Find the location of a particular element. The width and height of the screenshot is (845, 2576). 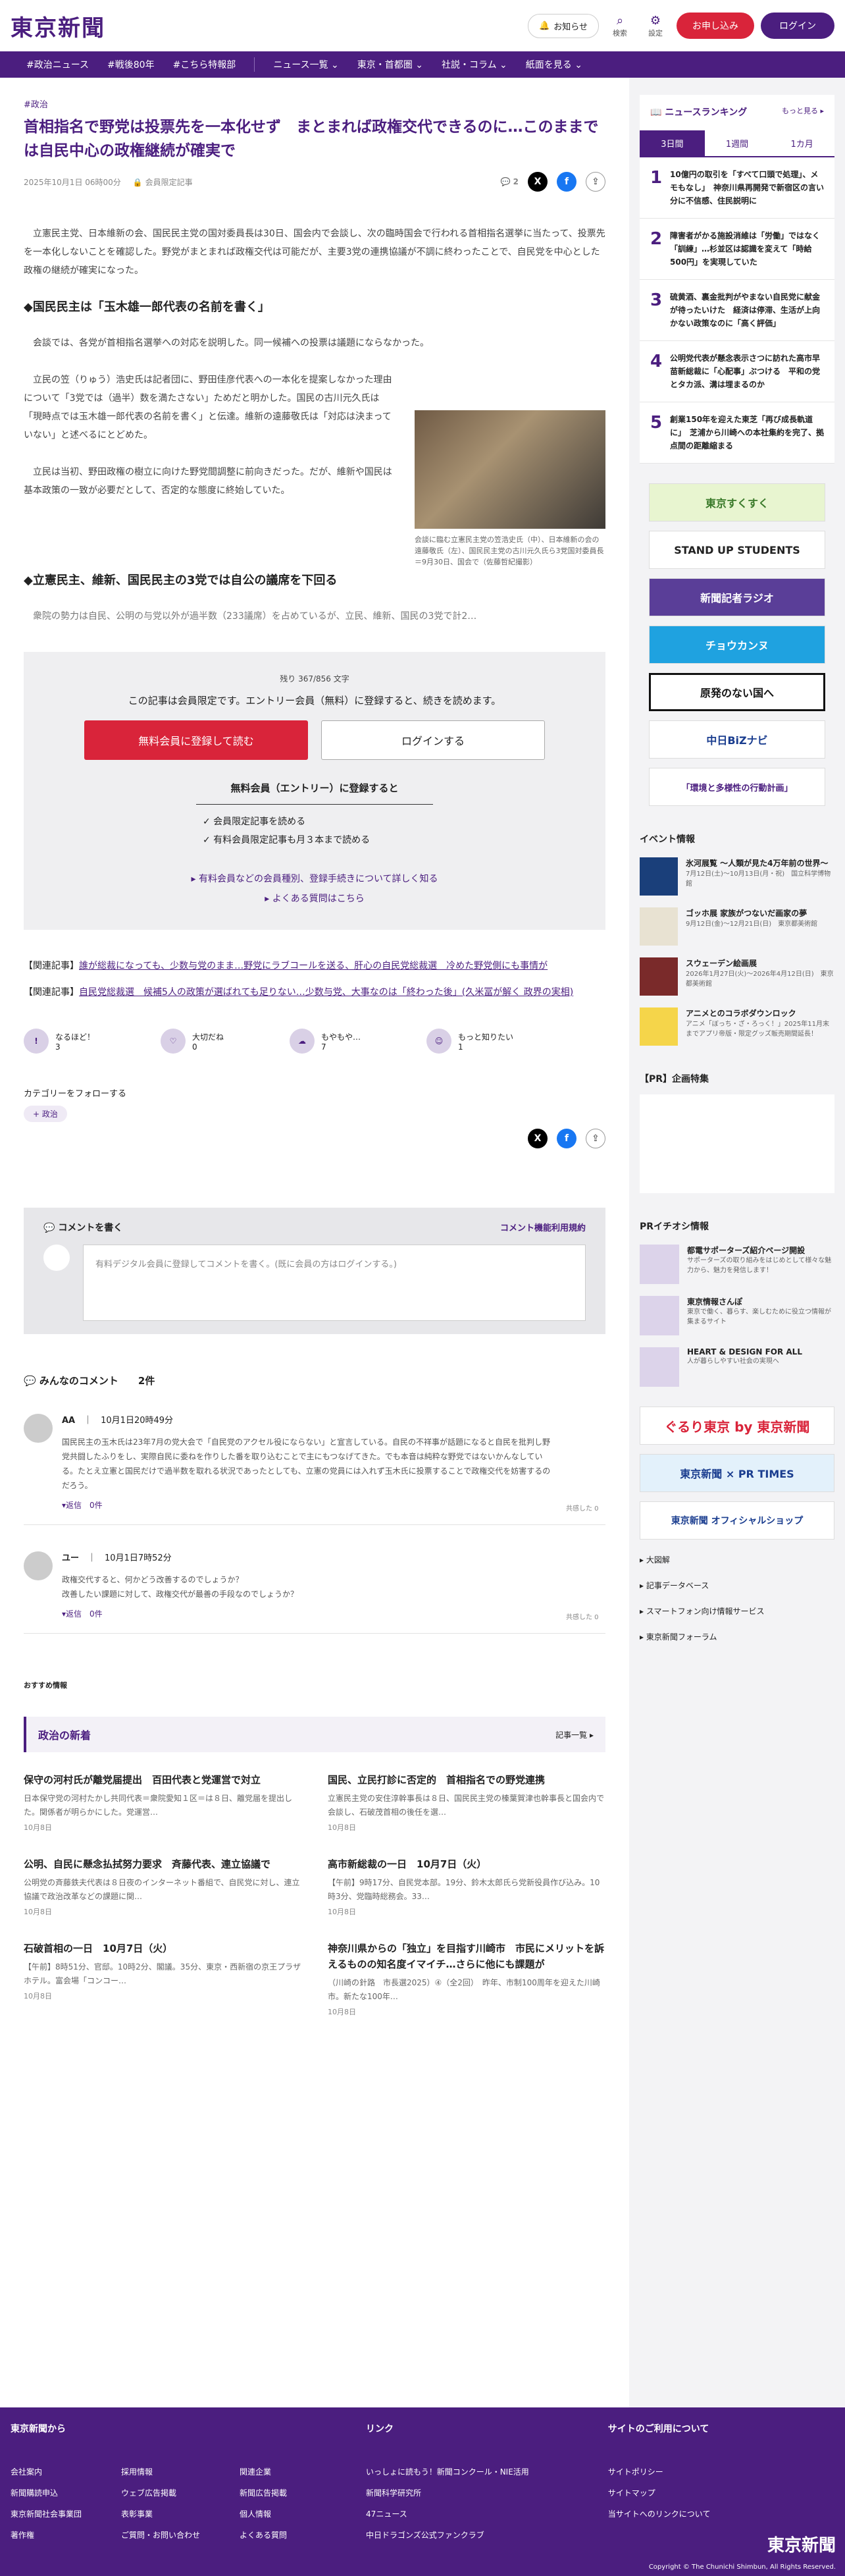

register-read-button: 無料会員に登録して読む is located at coordinates (196, 740).